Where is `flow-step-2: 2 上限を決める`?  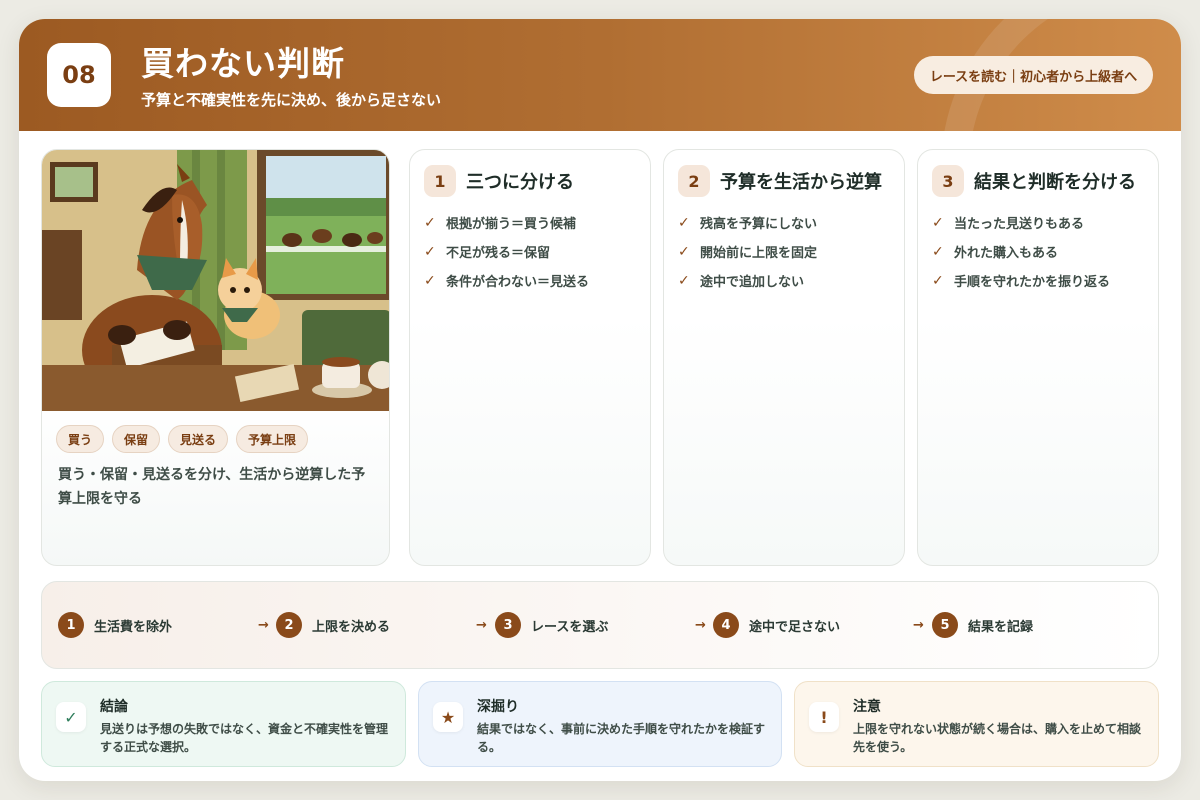
flow-step-2: 2 上限を決める is located at coordinates (333, 625).